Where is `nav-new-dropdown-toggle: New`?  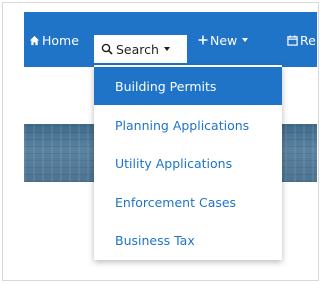
nav-new-dropdown-toggle: New is located at coordinates (223, 40).